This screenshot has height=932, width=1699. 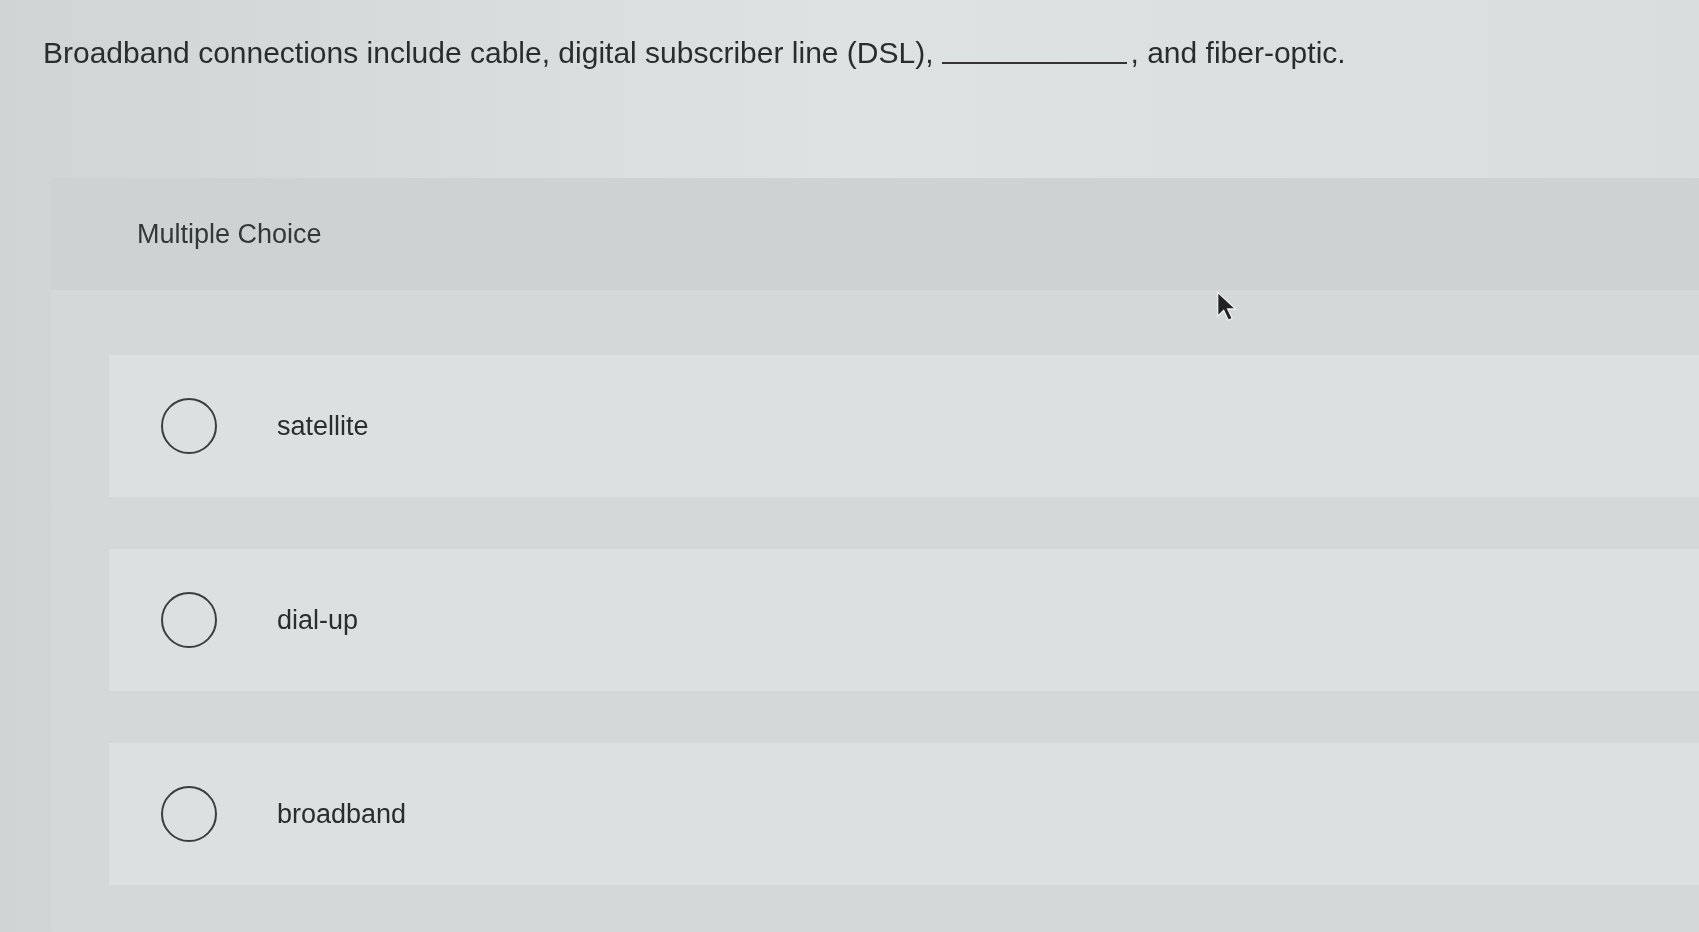 What do you see at coordinates (904, 426) in the screenshot?
I see `answer-option: satellite` at bounding box center [904, 426].